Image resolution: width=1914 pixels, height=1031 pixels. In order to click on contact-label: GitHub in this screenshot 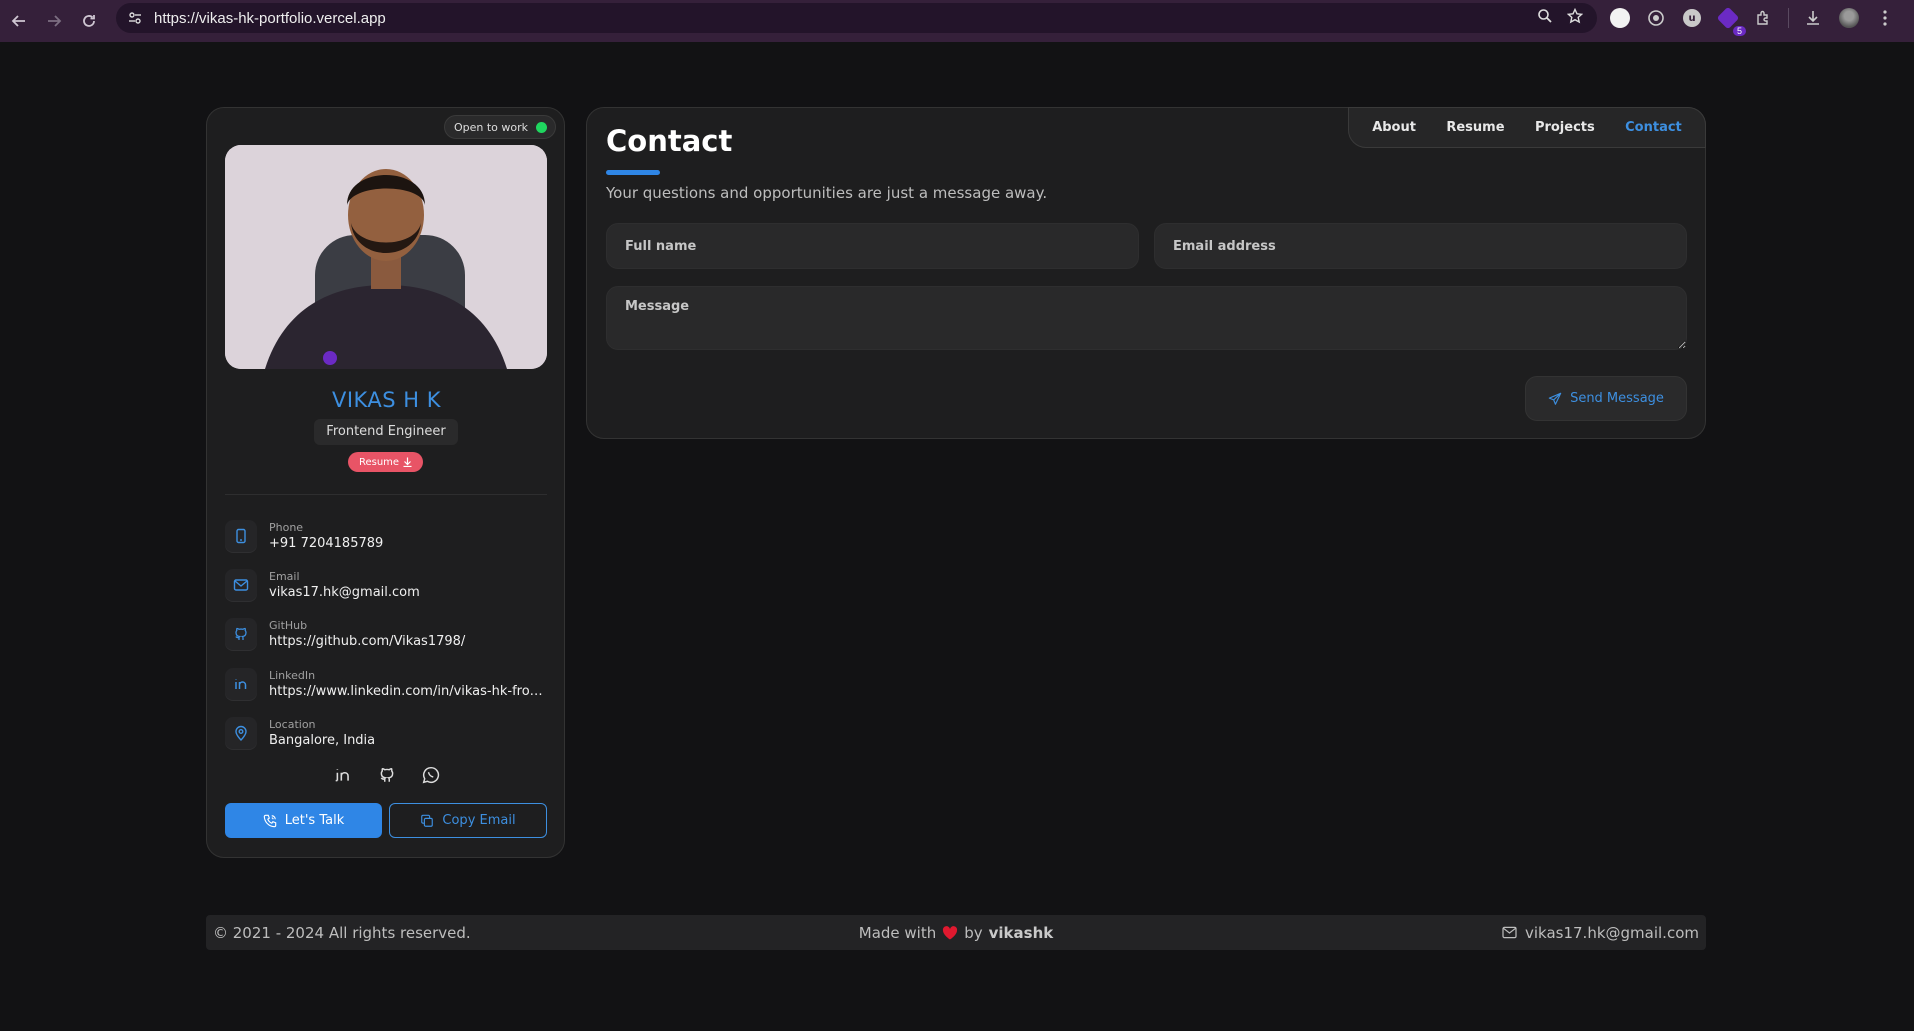, I will do `click(288, 625)`.